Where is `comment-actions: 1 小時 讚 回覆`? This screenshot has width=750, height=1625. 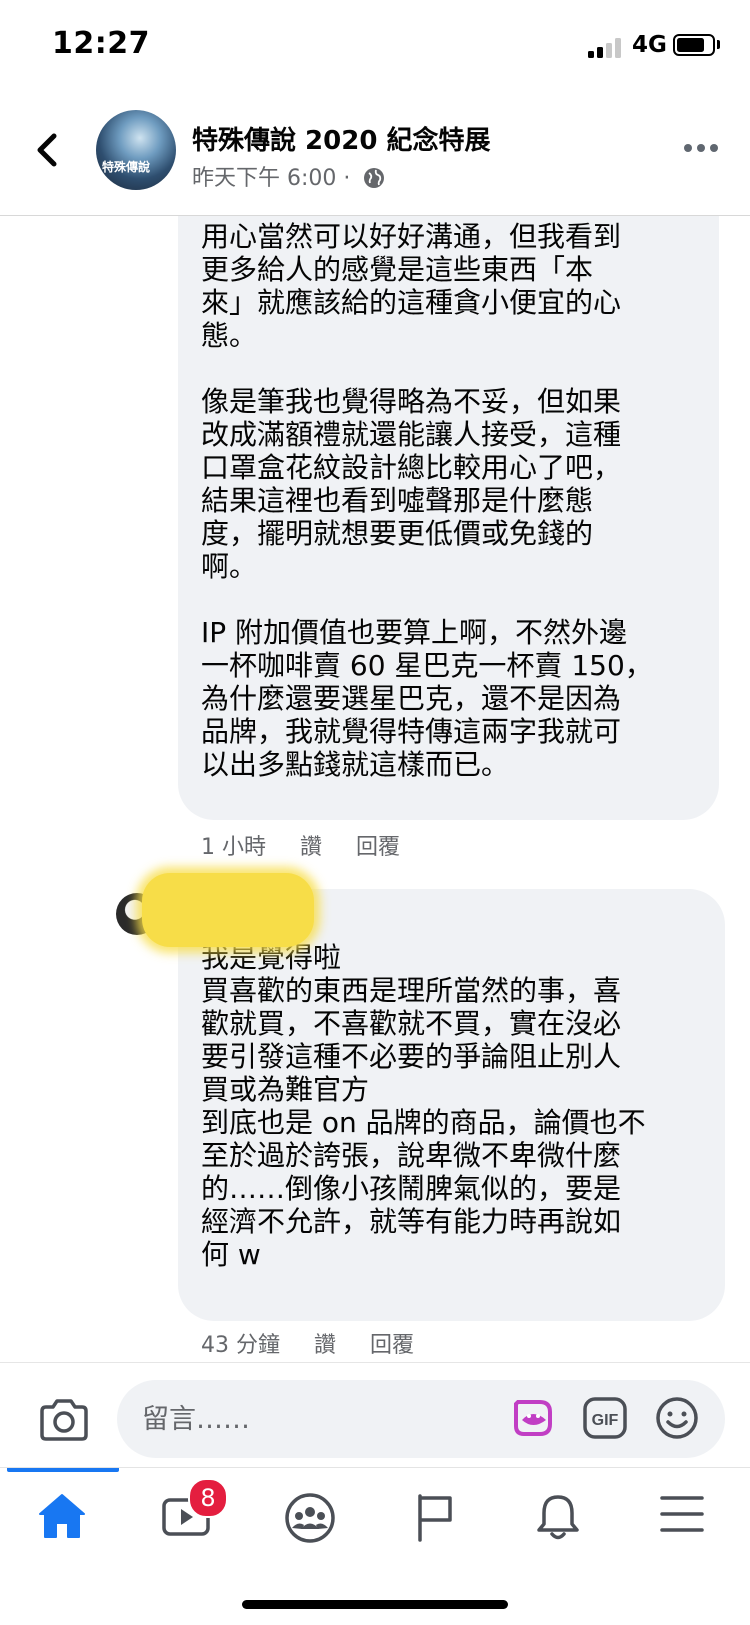
comment-actions: 1 小時 讚 回覆 is located at coordinates (317, 845).